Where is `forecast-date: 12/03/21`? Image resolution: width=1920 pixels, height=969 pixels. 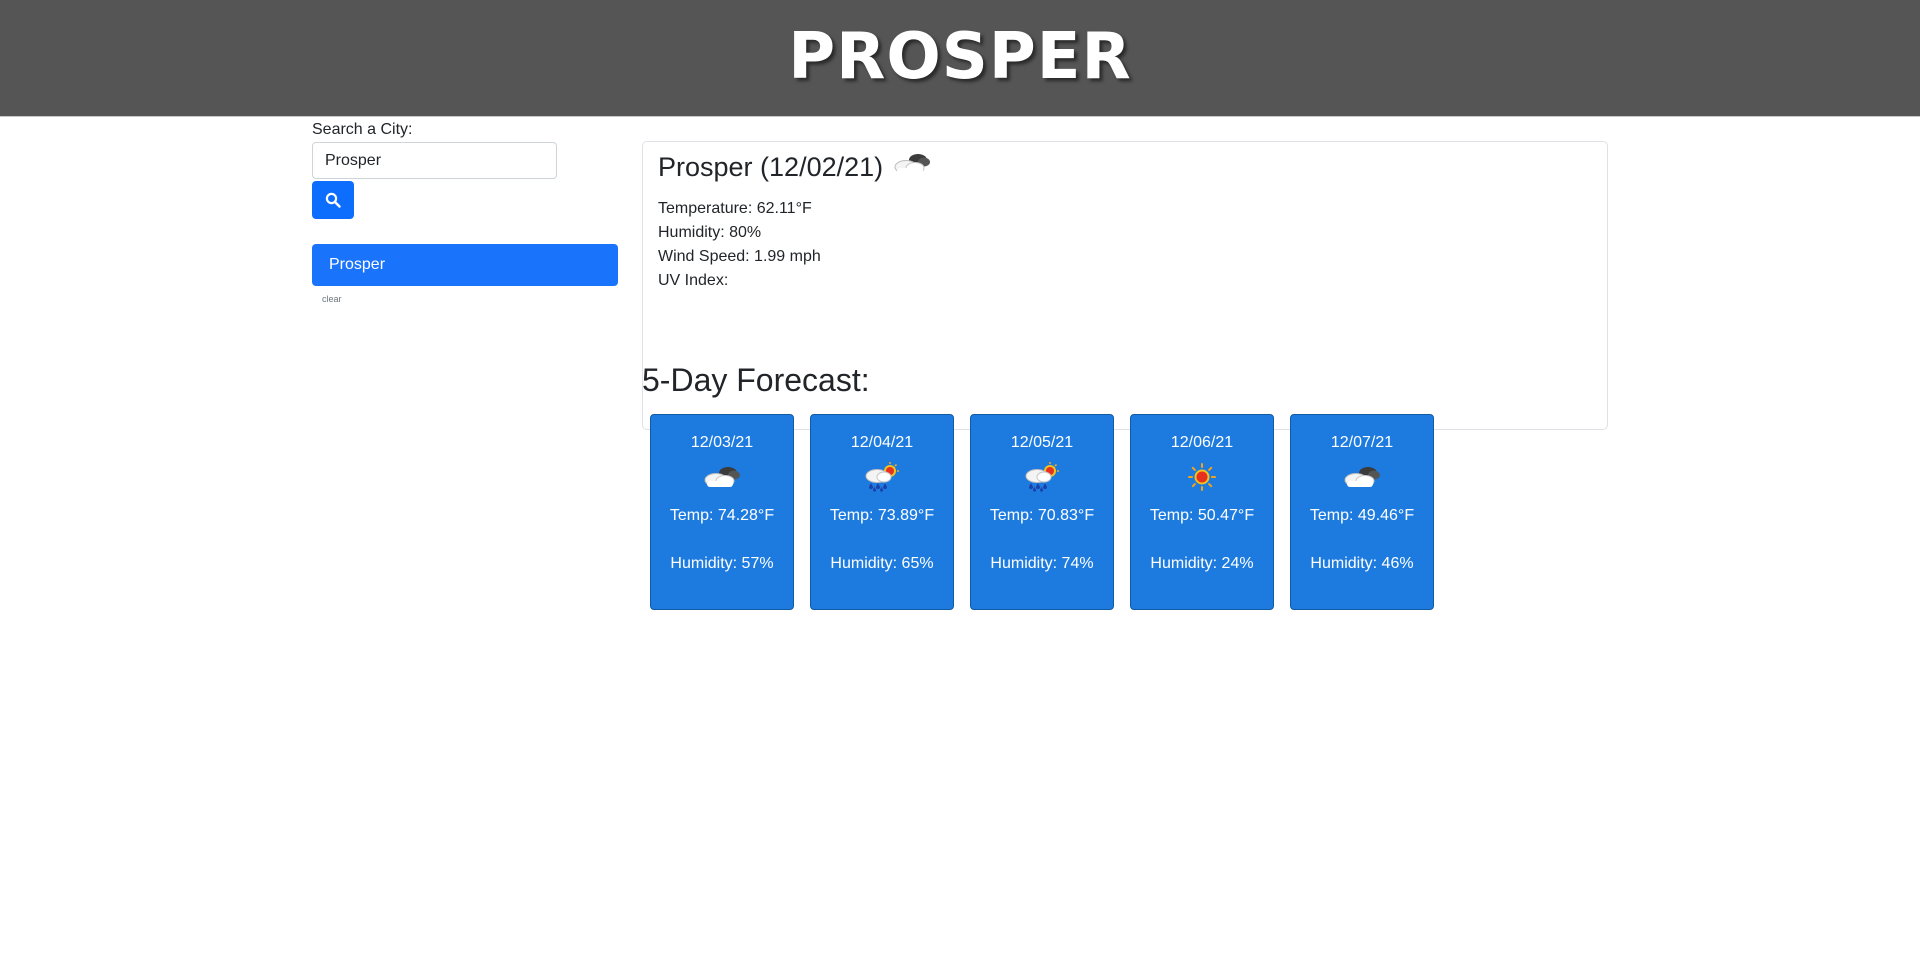 forecast-date: 12/03/21 is located at coordinates (722, 442).